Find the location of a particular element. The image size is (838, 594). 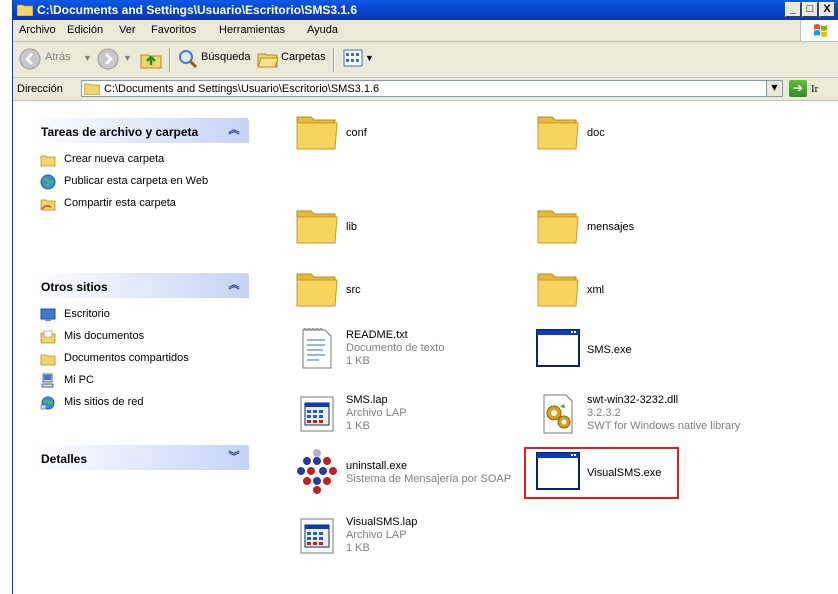

file-size: 1 KB is located at coordinates (358, 426).